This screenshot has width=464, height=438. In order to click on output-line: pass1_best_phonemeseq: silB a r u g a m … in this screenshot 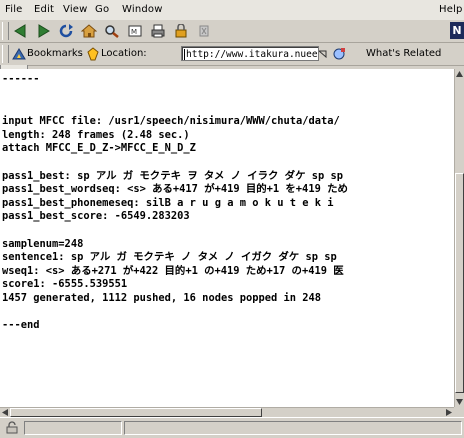, I will do `click(168, 202)`.